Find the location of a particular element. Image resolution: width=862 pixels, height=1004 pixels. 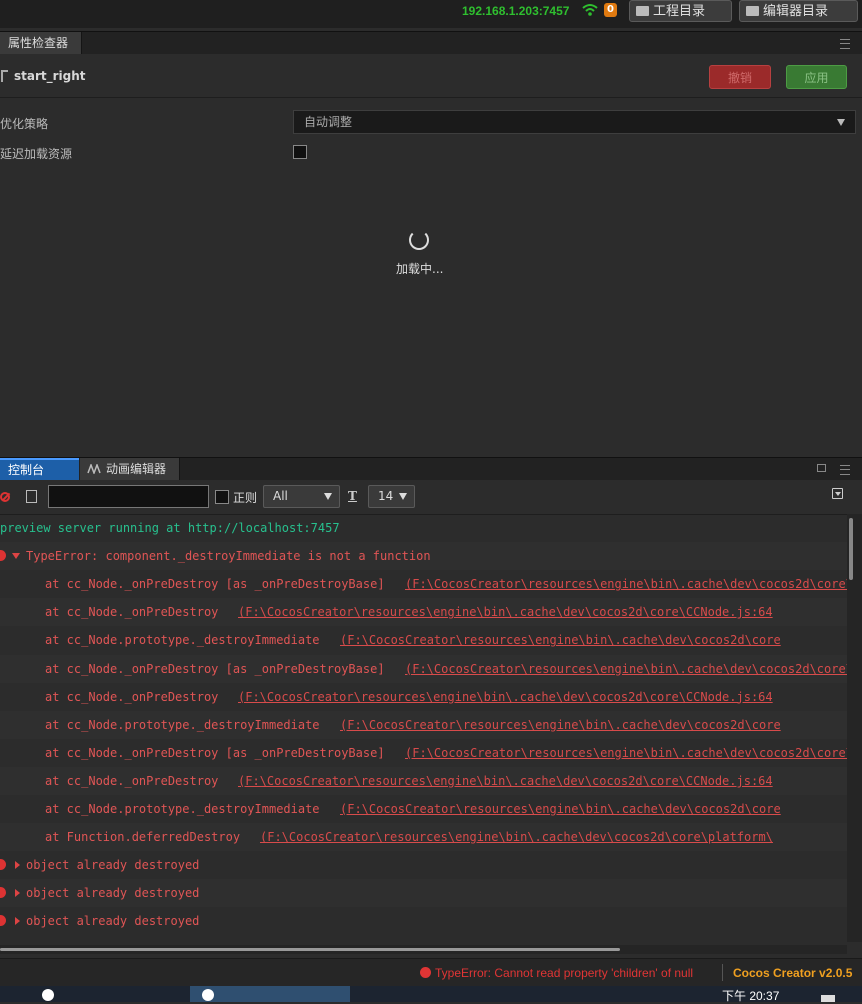

node-name: start_right is located at coordinates (50, 76).